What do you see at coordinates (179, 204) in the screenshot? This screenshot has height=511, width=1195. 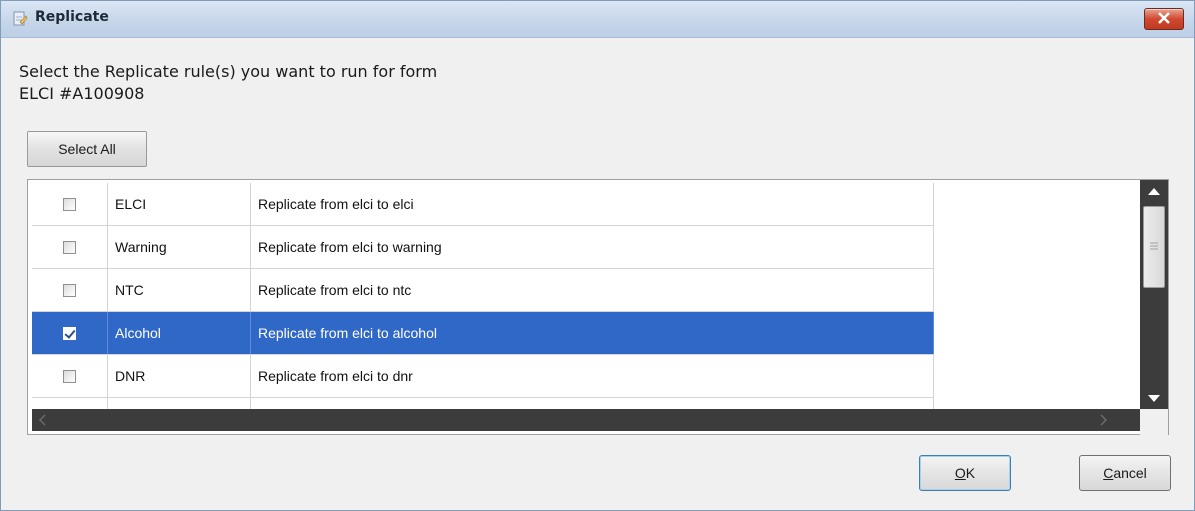 I see `rule-name: ELCI` at bounding box center [179, 204].